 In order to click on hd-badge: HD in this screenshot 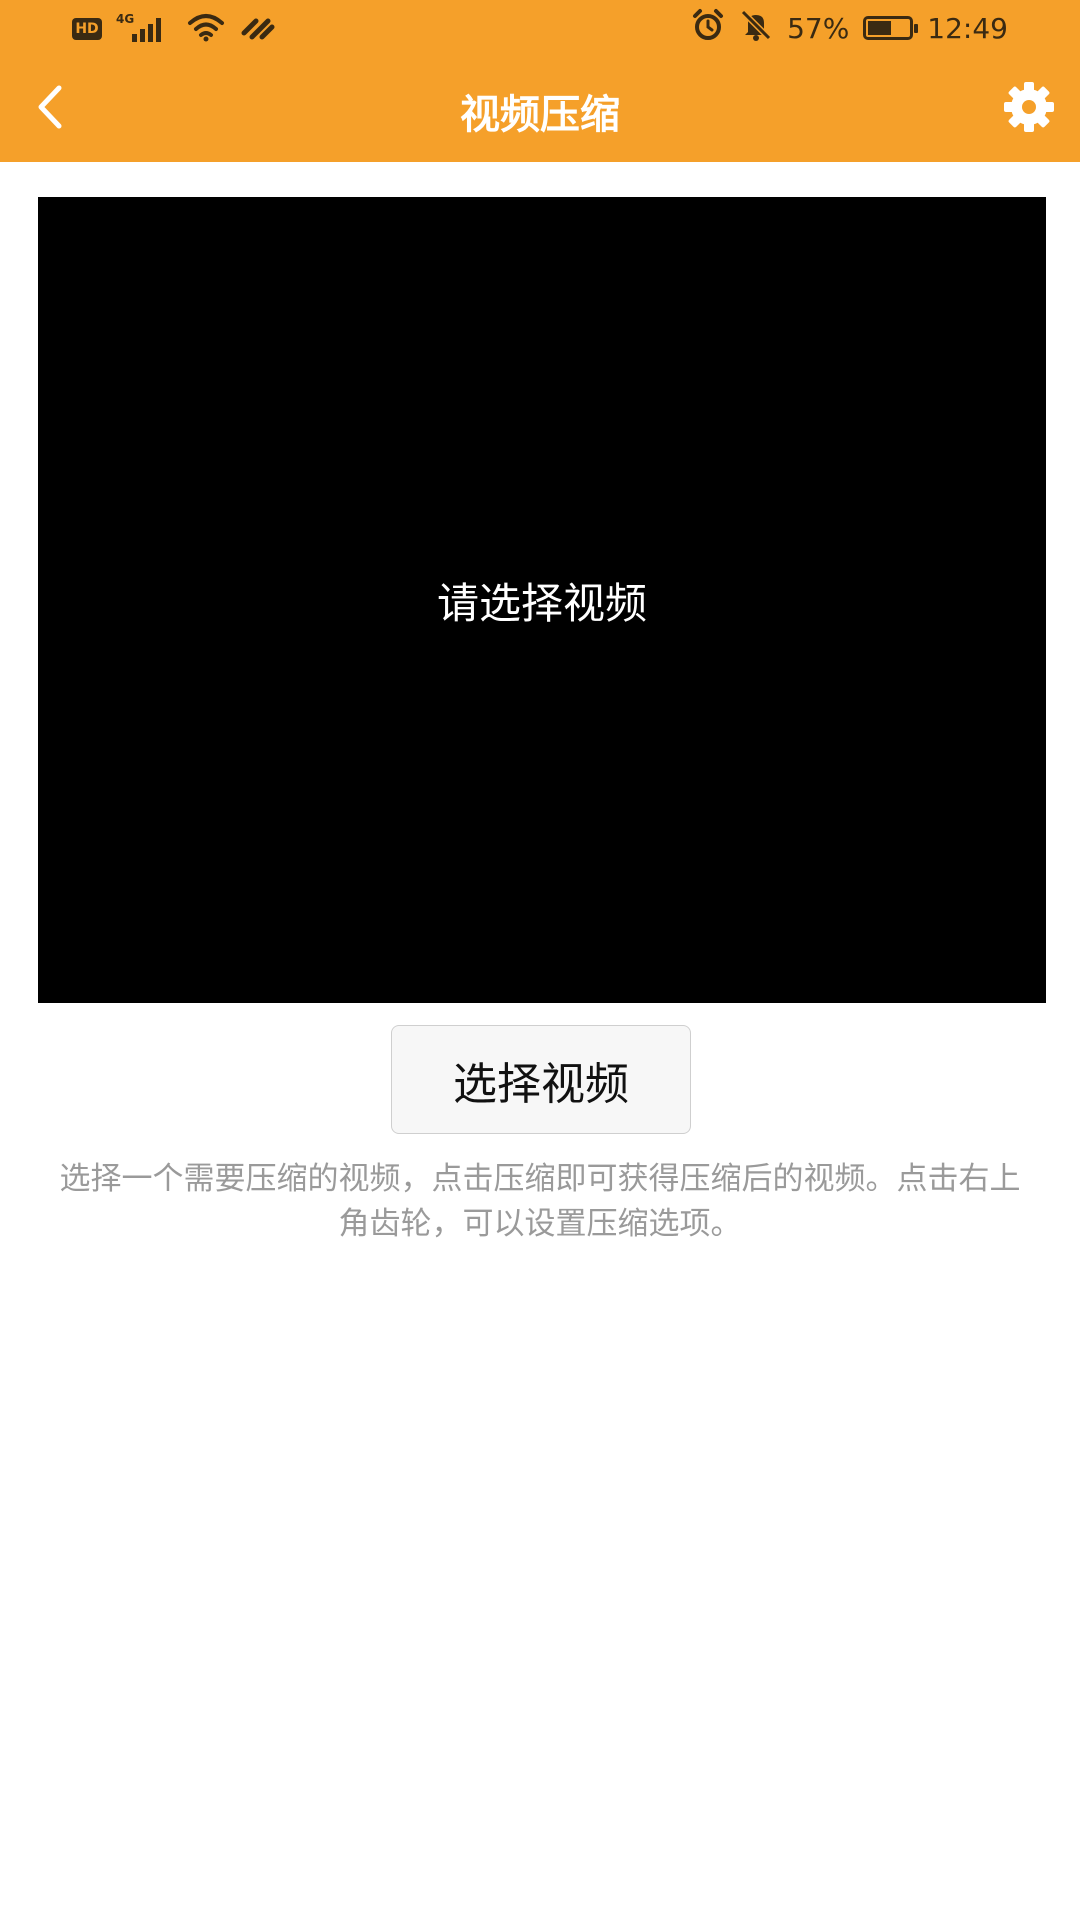, I will do `click(87, 29)`.